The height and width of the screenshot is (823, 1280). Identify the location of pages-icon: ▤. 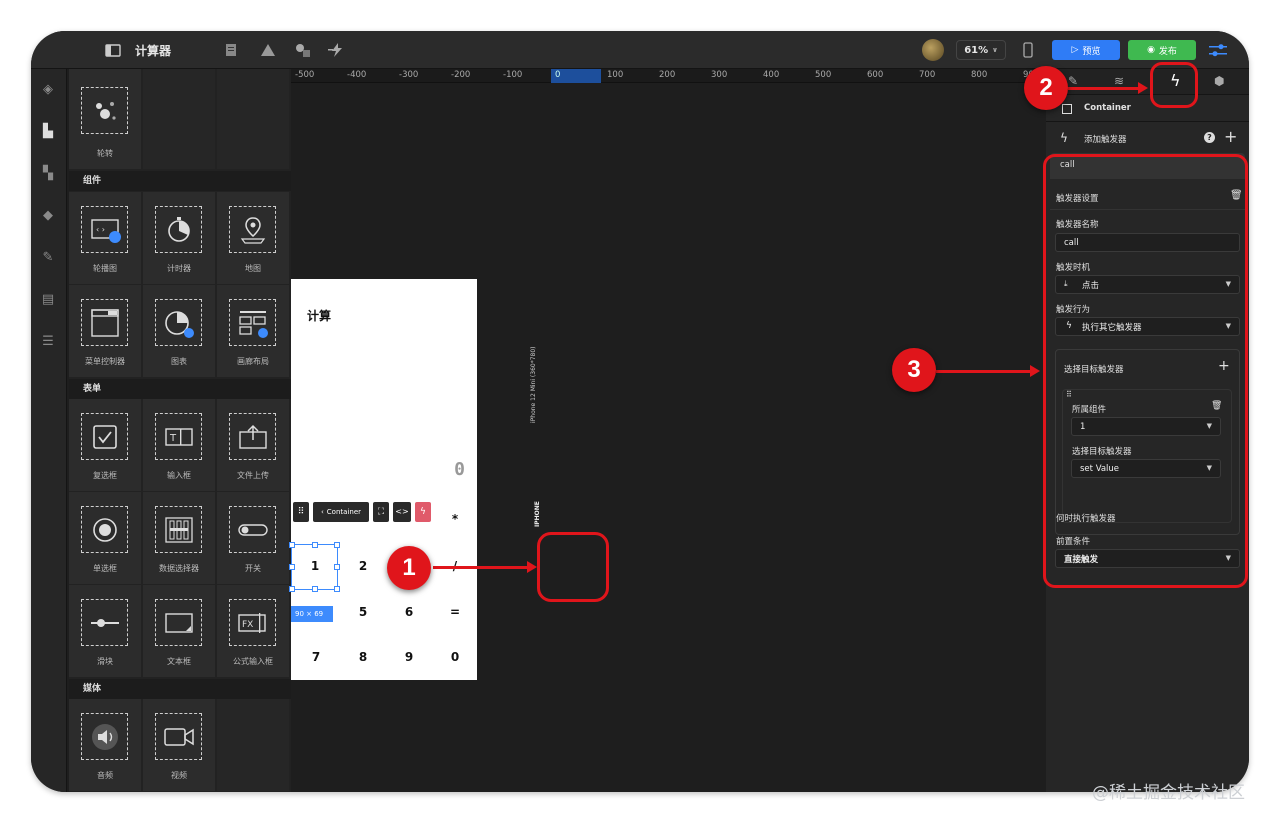
(48, 300).